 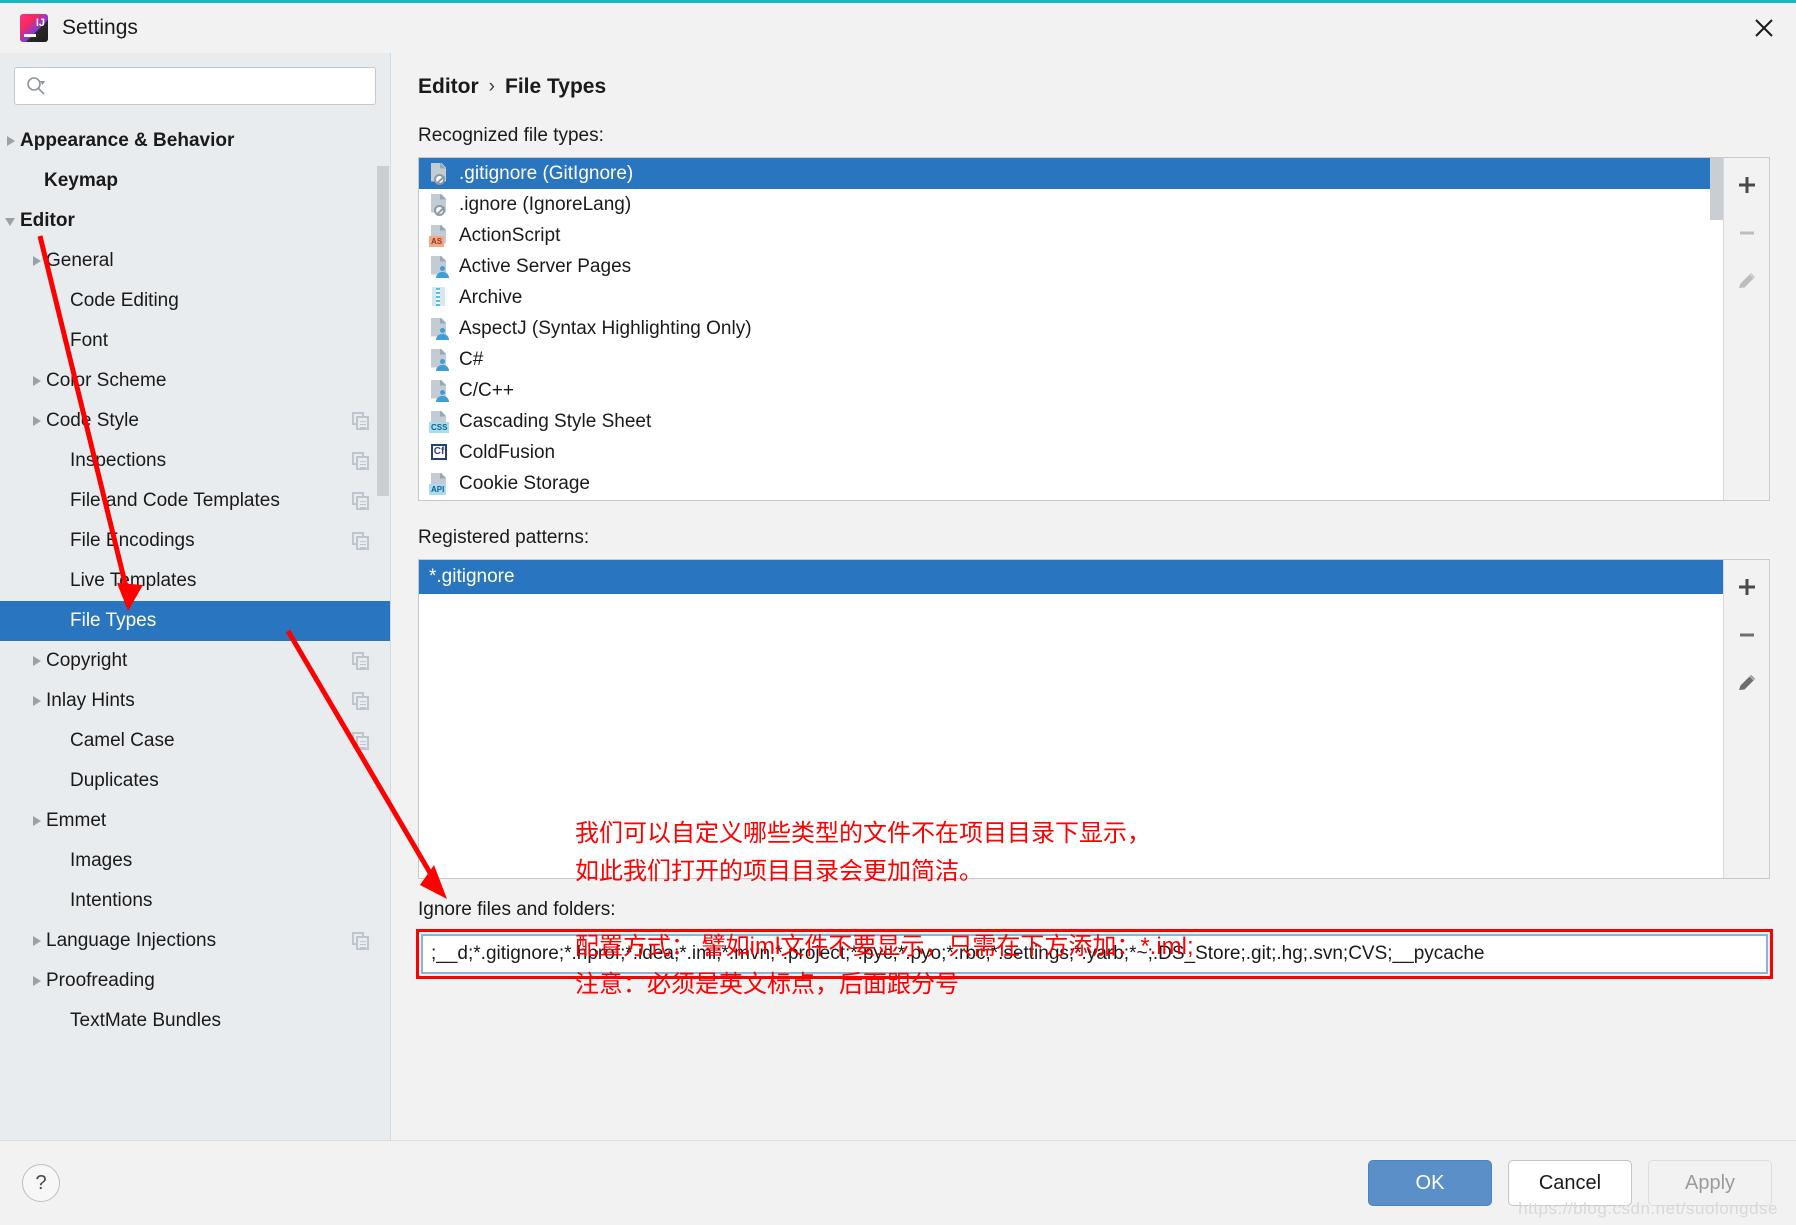 What do you see at coordinates (1071, 483) in the screenshot?
I see `file-type-row: API Cookie Storage` at bounding box center [1071, 483].